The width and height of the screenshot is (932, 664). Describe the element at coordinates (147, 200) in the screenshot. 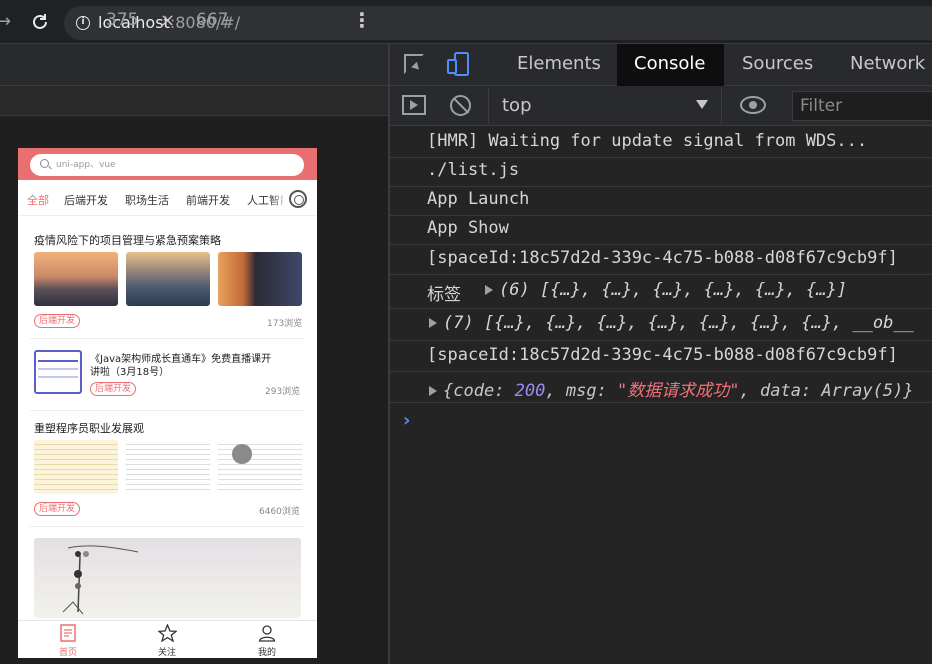

I see `tab-career: 职场生活` at that location.